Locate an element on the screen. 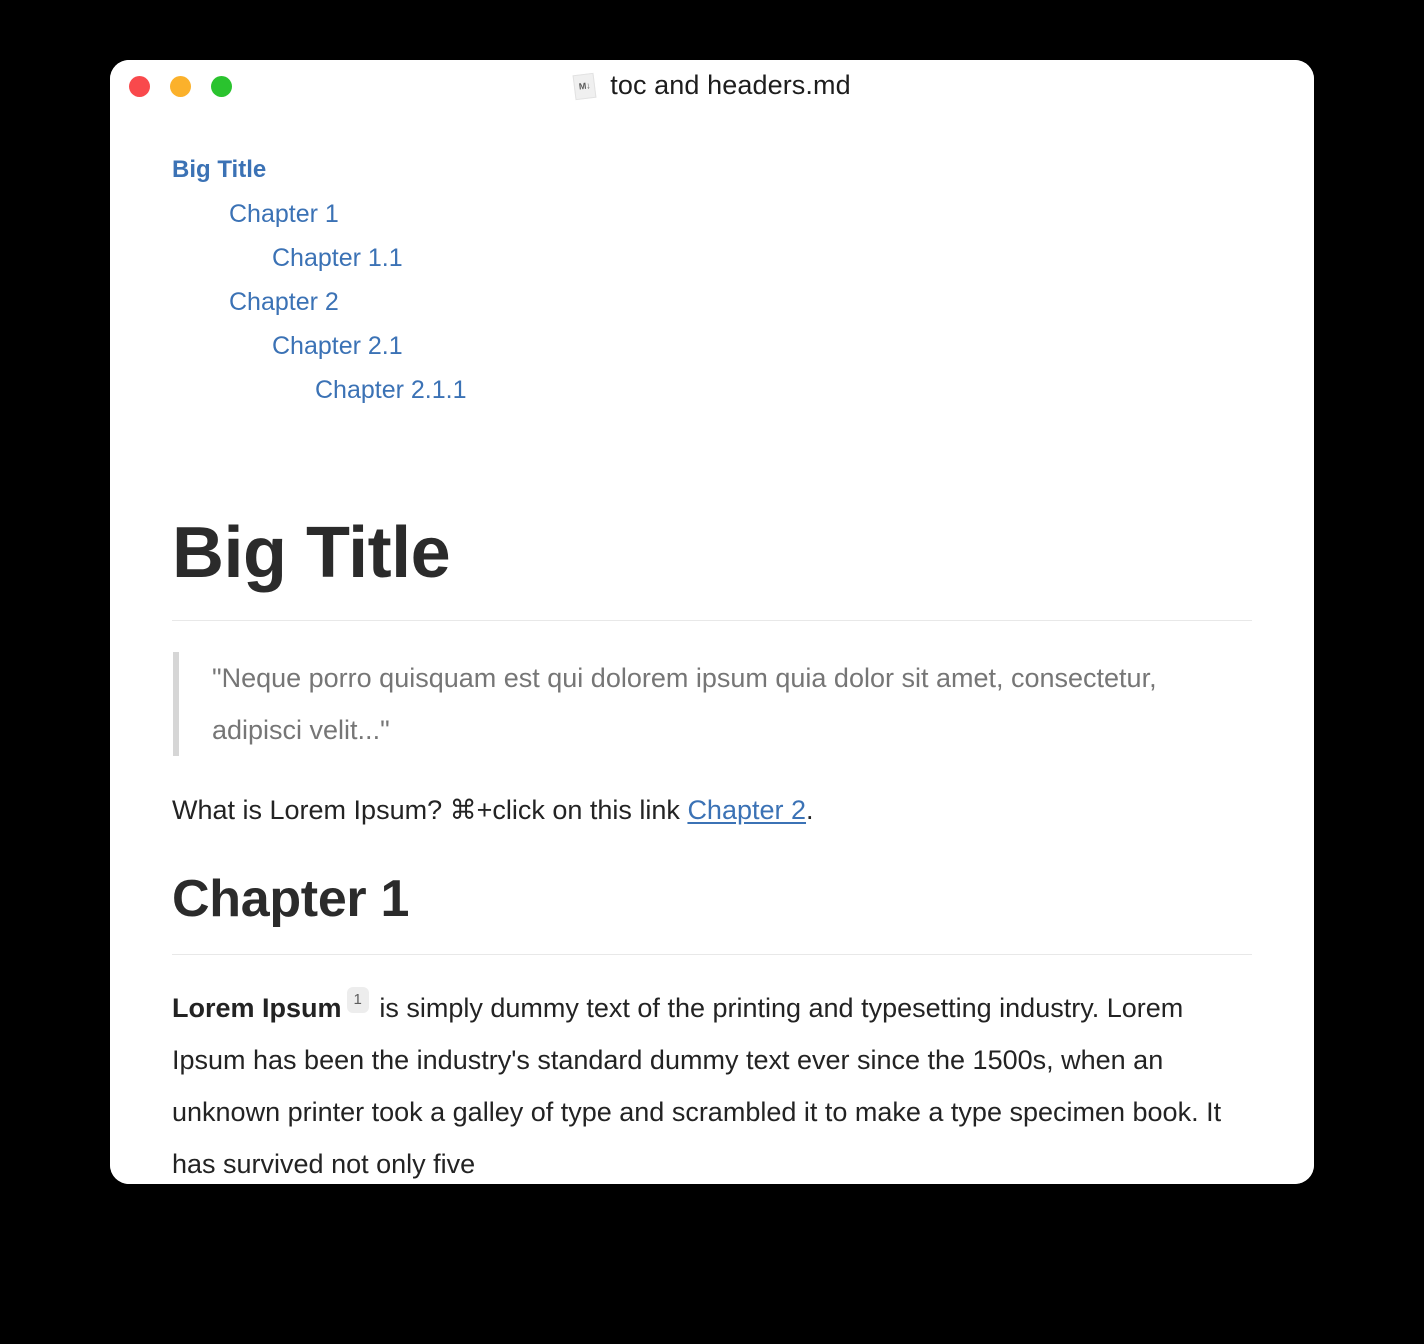  footnote-reference-1: 1 is located at coordinates (357, 1000).